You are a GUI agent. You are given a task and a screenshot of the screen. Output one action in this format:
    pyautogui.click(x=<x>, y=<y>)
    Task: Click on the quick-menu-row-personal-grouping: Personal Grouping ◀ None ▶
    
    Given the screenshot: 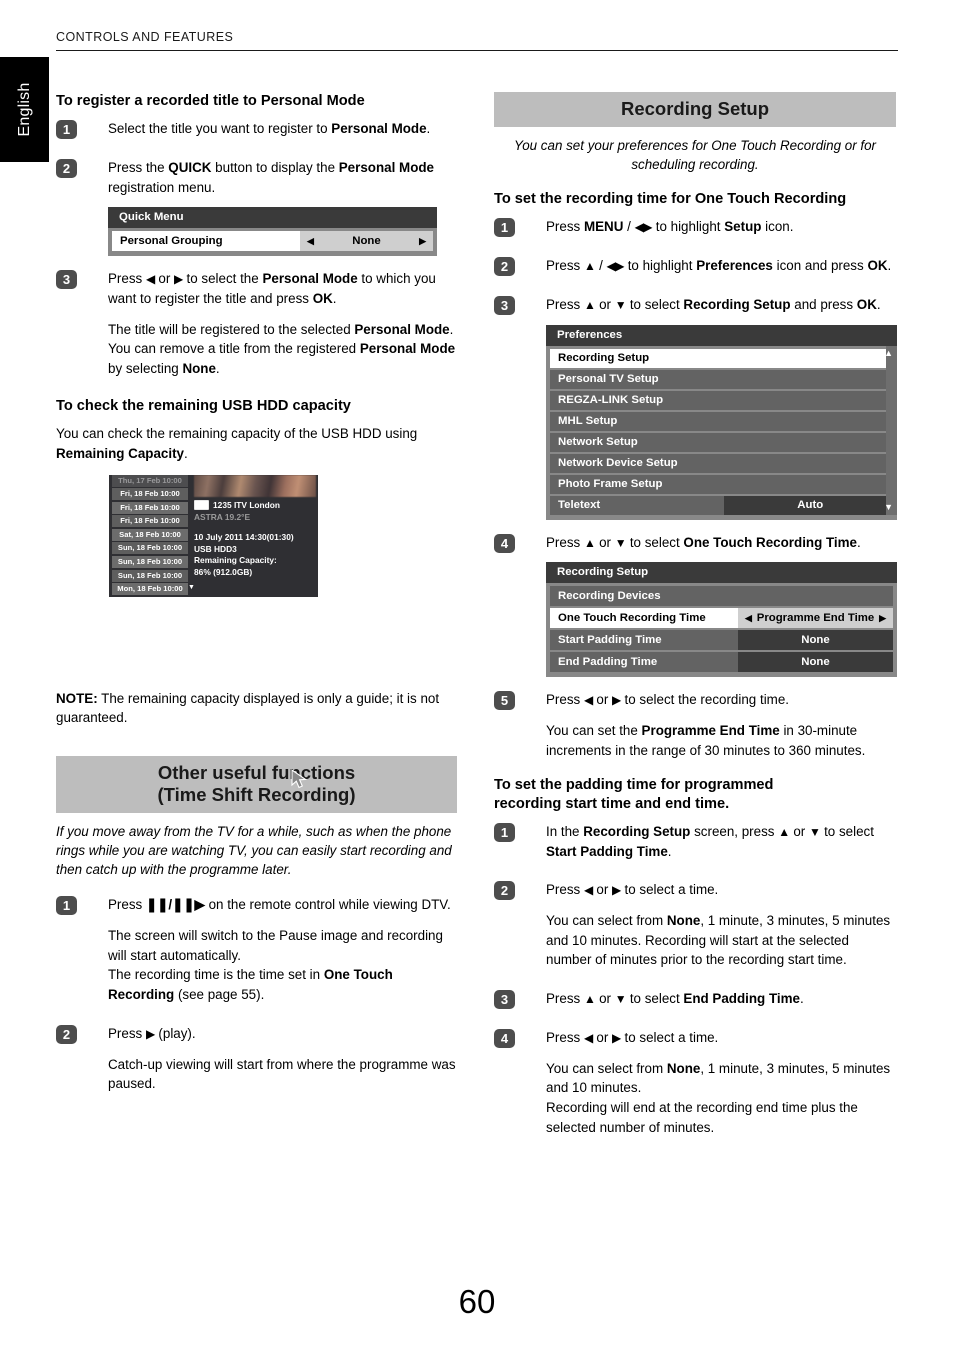 What is the action you would take?
    pyautogui.click(x=272, y=241)
    